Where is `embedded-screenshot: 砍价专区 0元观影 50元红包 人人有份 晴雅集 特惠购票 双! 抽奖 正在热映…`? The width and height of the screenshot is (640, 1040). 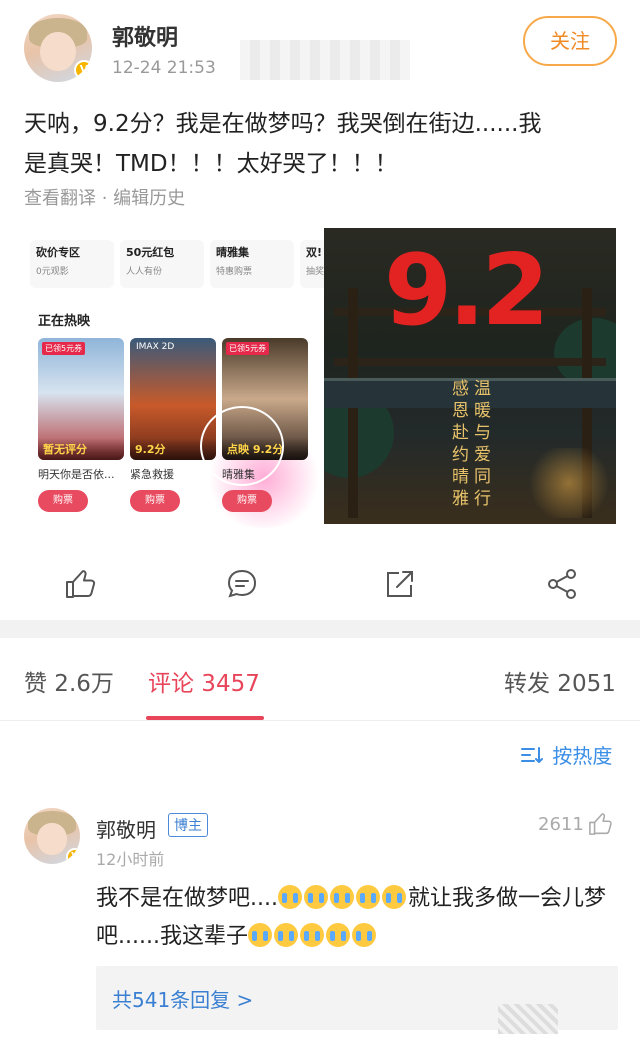
embedded-screenshot: 砍价专区 0元观影 50元红包 人人有份 晴雅集 特惠购票 双! 抽奖 正在热映… is located at coordinates (174, 378).